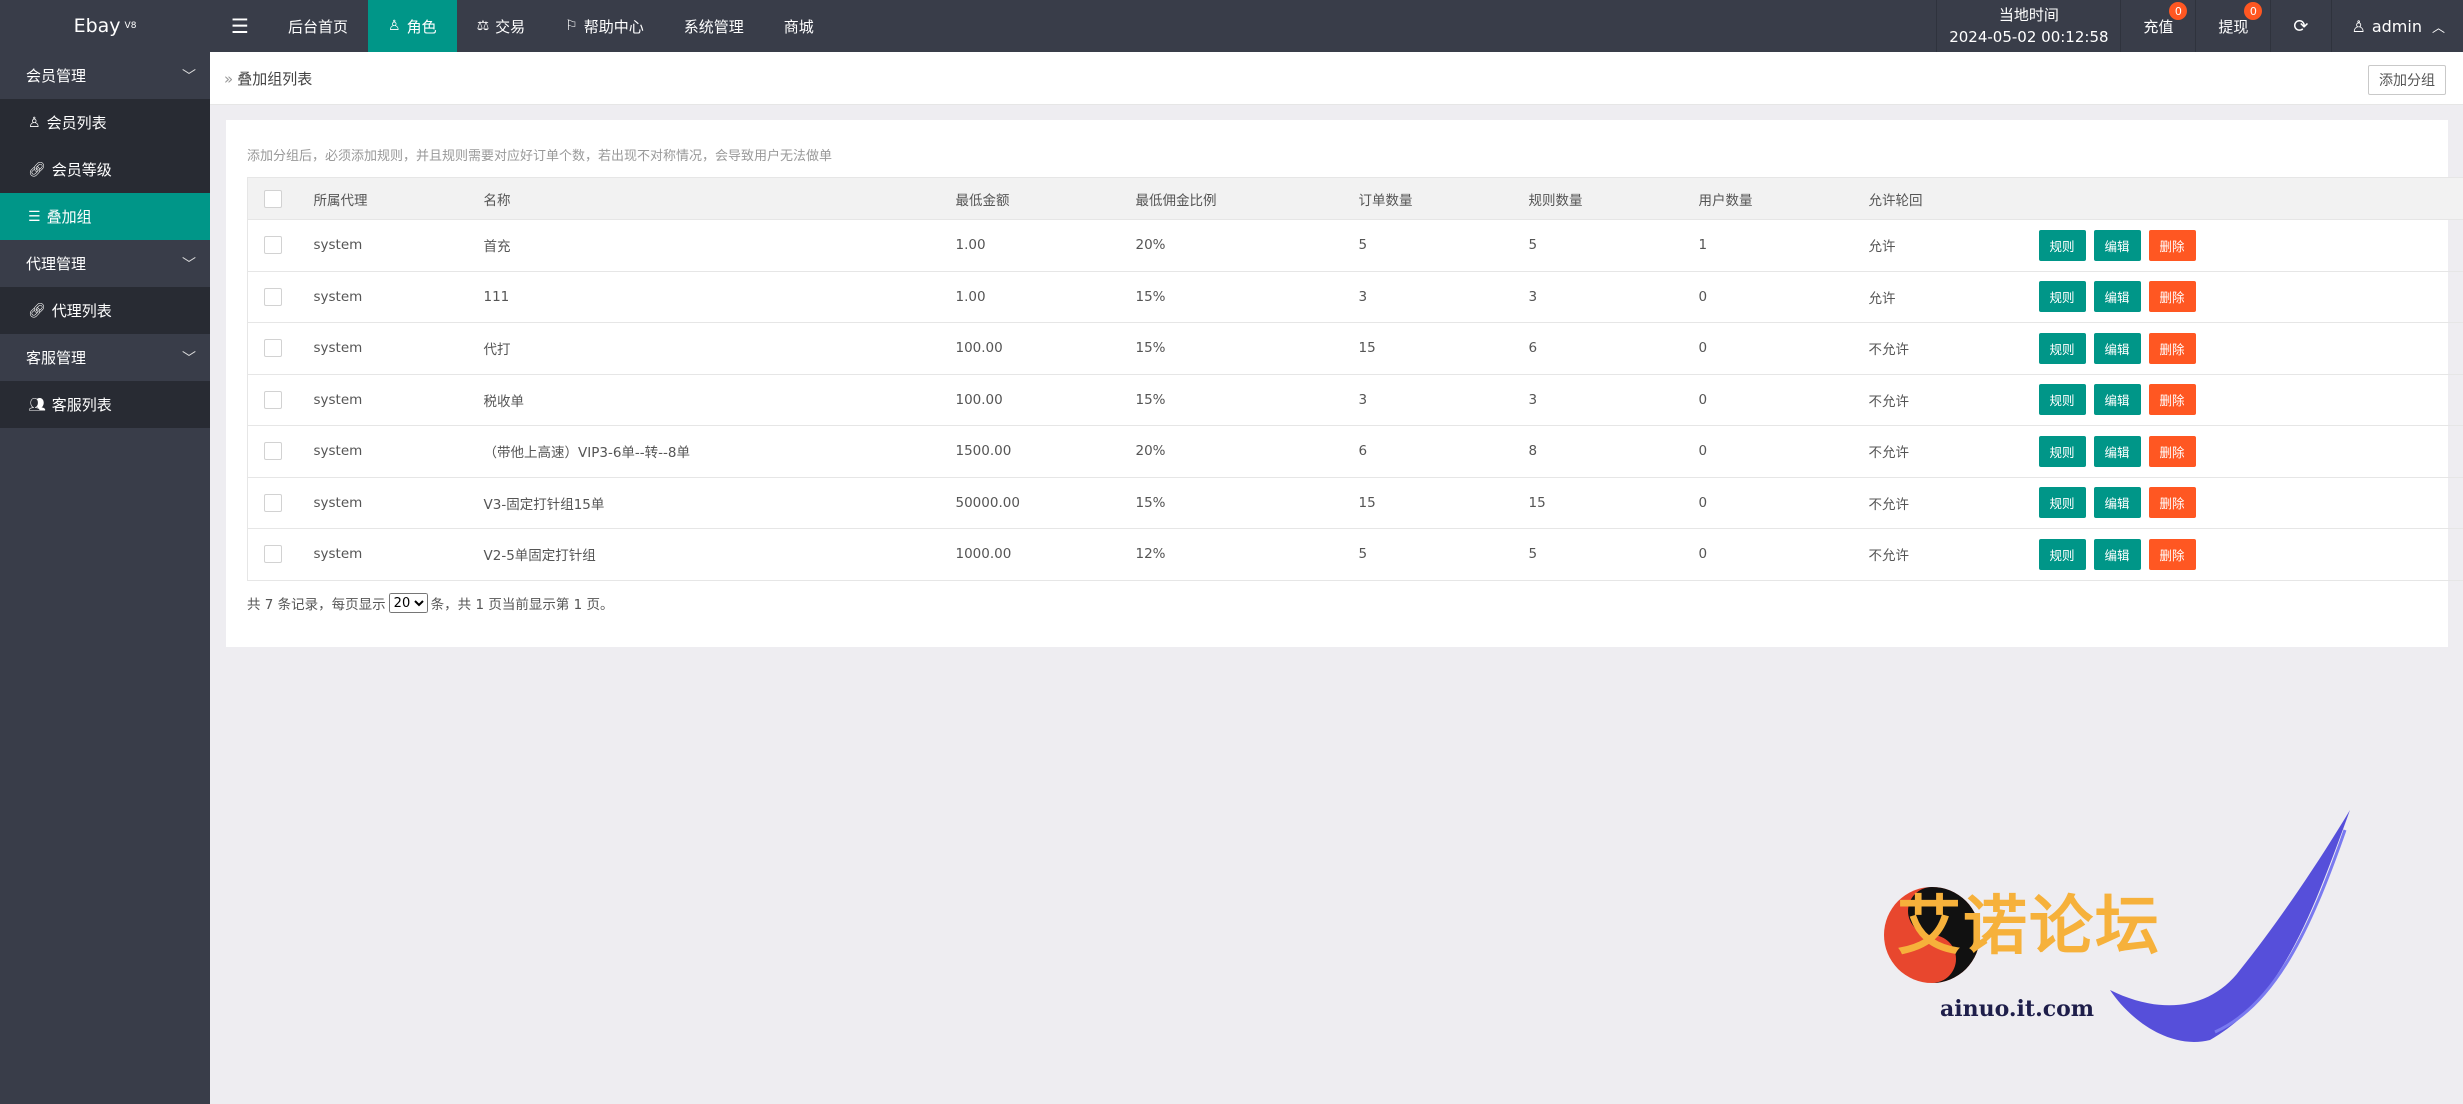 This screenshot has width=2463, height=1104. Describe the element at coordinates (1247, 451) in the screenshot. I see `table-cell: 20%` at that location.